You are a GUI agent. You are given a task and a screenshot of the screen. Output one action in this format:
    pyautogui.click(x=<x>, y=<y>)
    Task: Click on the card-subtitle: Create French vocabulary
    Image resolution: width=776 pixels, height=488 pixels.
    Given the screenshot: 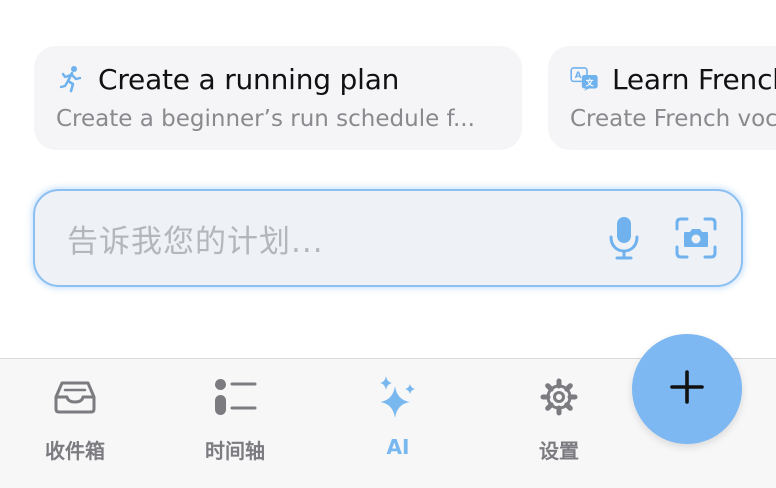 What is the action you would take?
    pyautogui.click(x=673, y=119)
    